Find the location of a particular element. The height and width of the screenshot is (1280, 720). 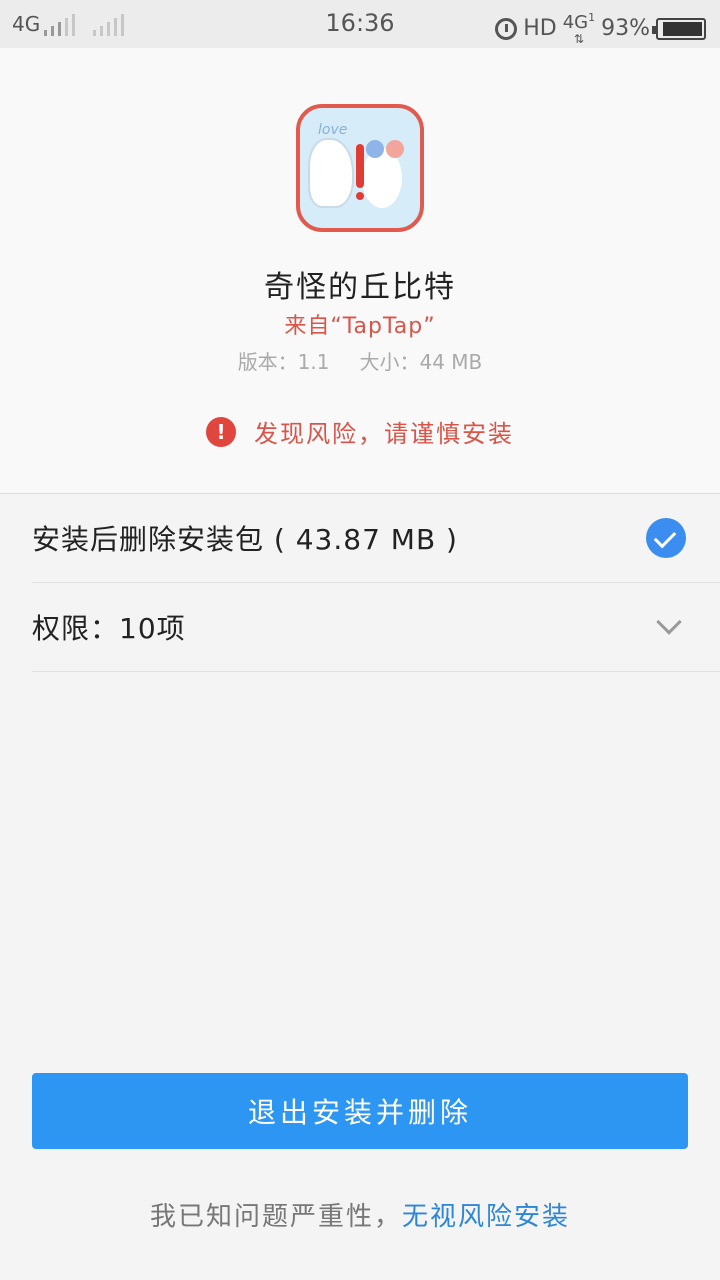

app-source: 来自“TapTap” is located at coordinates (360, 326).